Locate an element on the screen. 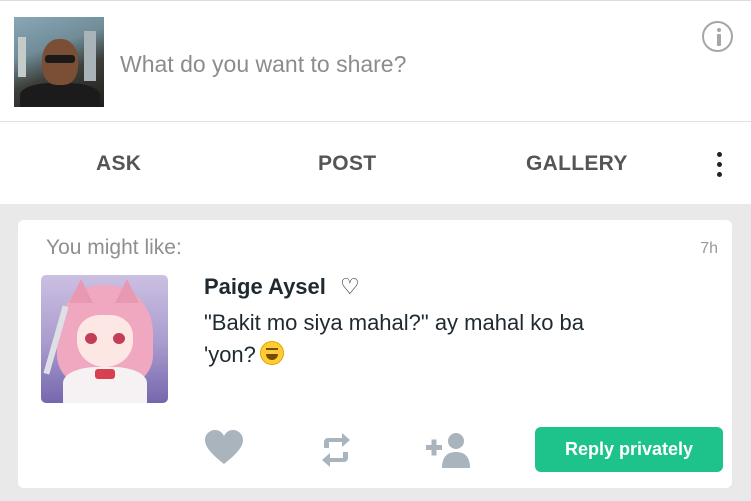  ask-button: ASK is located at coordinates (118, 164).